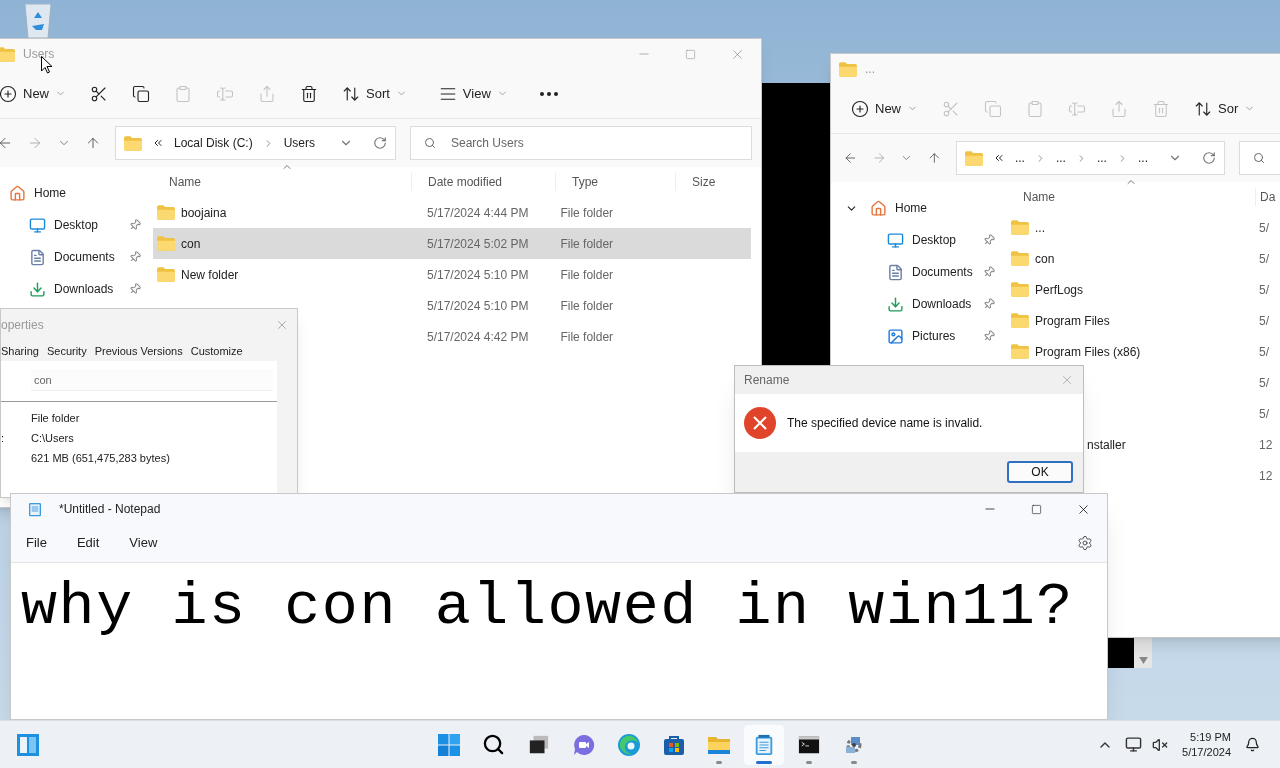 The height and width of the screenshot is (768, 1280). What do you see at coordinates (374, 93) in the screenshot?
I see `sort-button: Sort` at bounding box center [374, 93].